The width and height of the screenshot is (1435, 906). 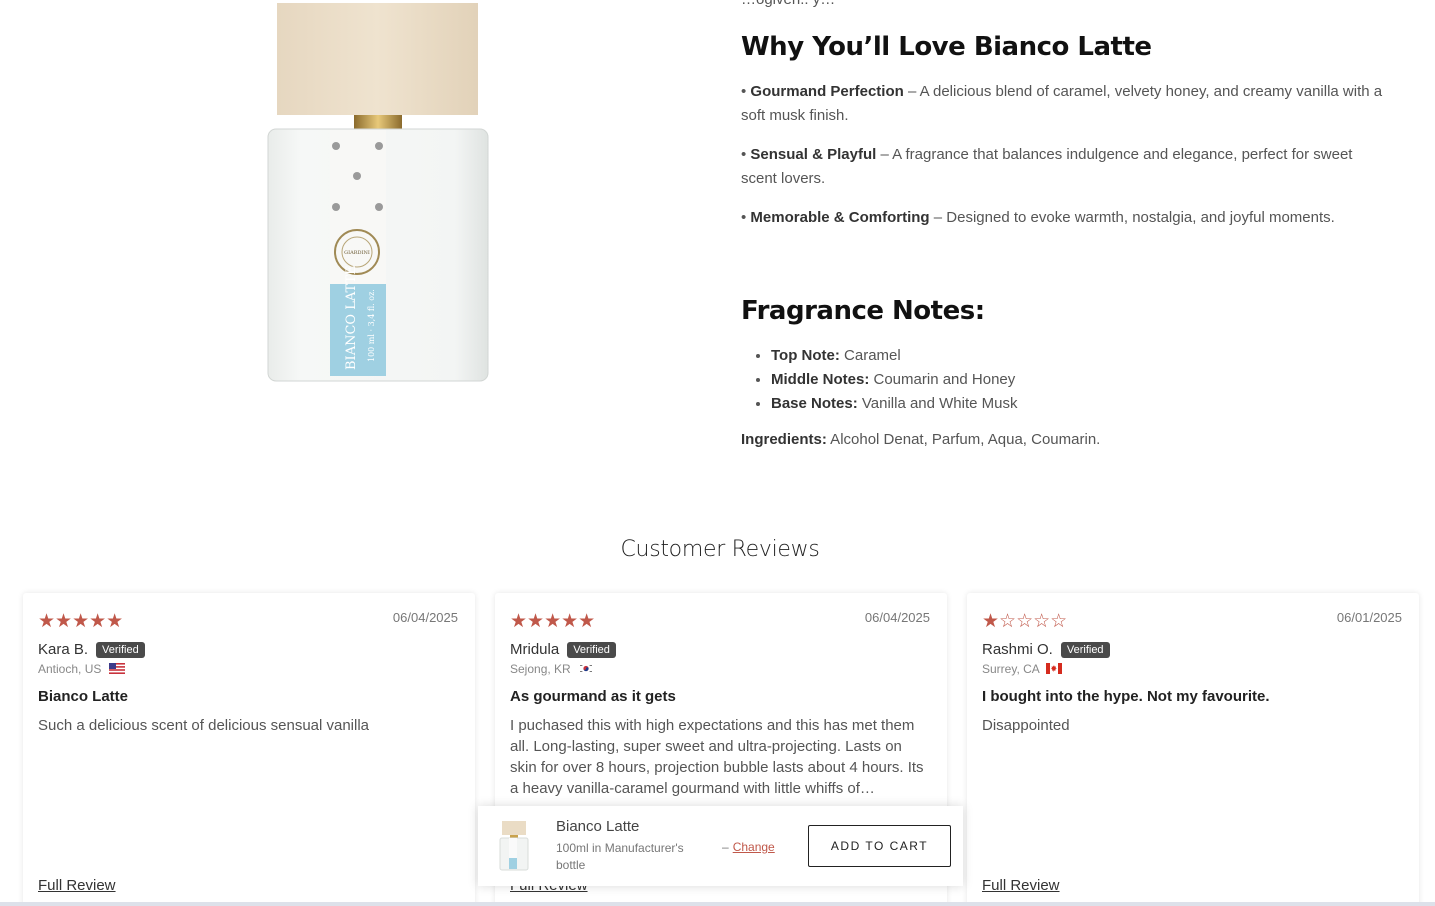 I want to click on benefit-title: Gourmand Perfection, so click(x=827, y=91).